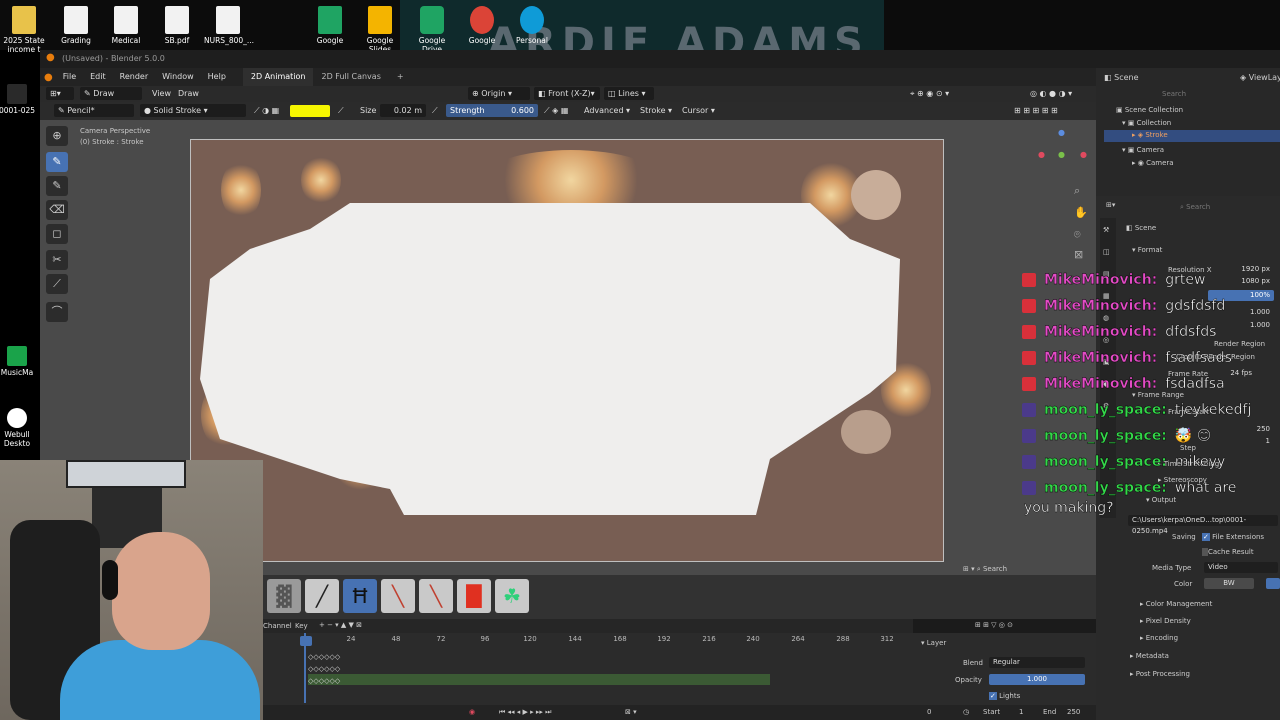 Image resolution: width=1280 pixels, height=720 pixels. Describe the element at coordinates (1106, 252) in the screenshot. I see `render-tab-icon: ◫` at that location.